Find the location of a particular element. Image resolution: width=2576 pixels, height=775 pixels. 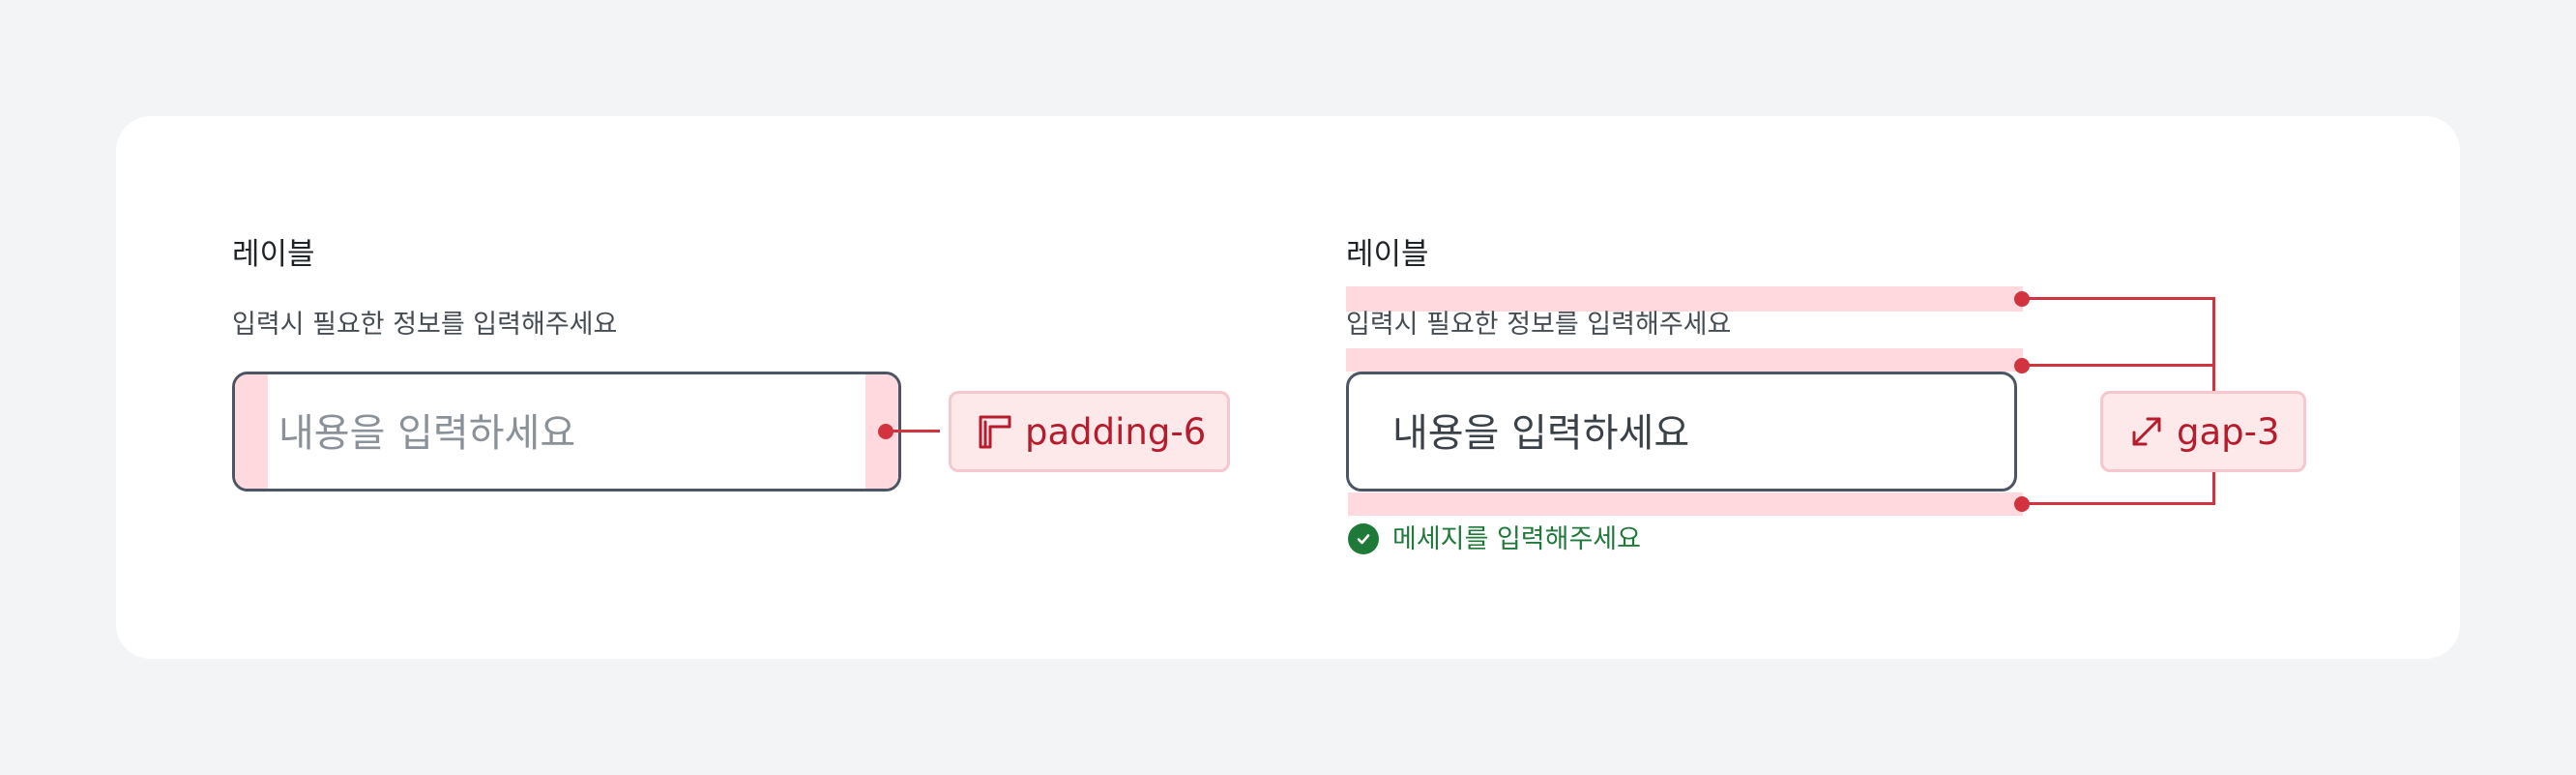

padding-annotation-text: padding-6 is located at coordinates (1116, 431).